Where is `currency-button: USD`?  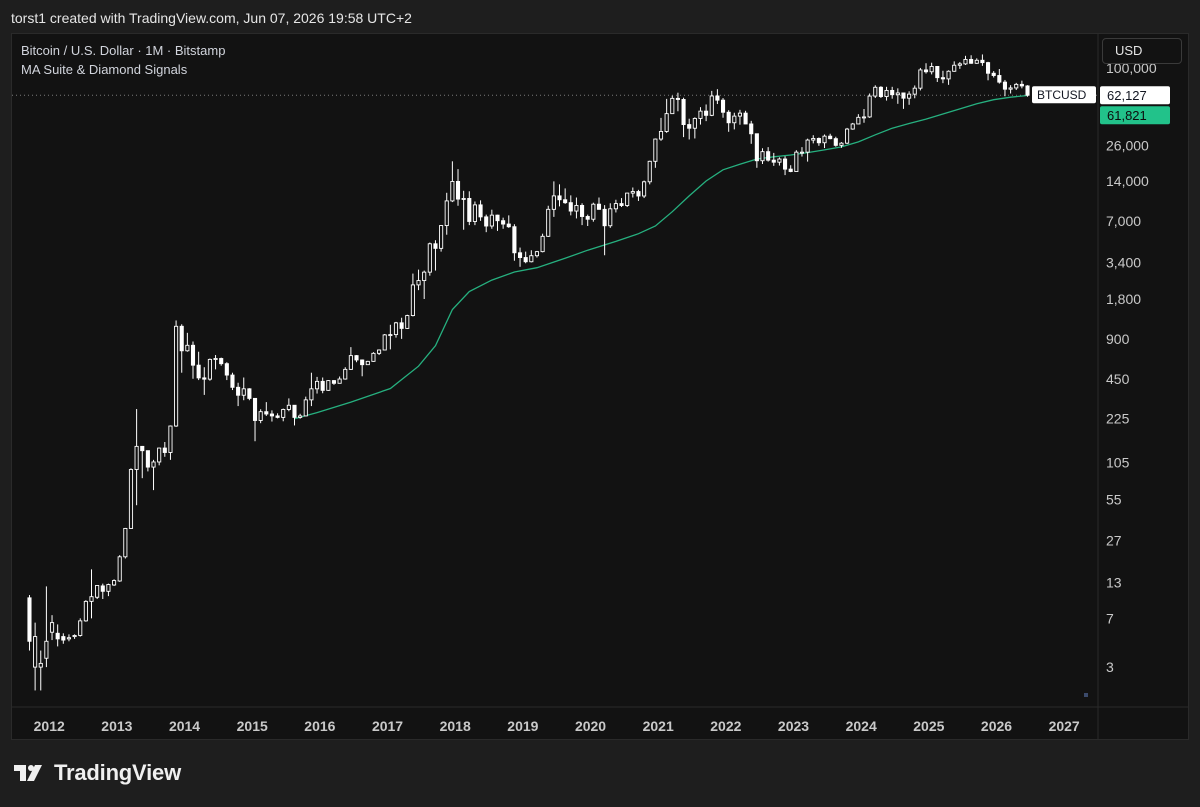 currency-button: USD is located at coordinates (1142, 51).